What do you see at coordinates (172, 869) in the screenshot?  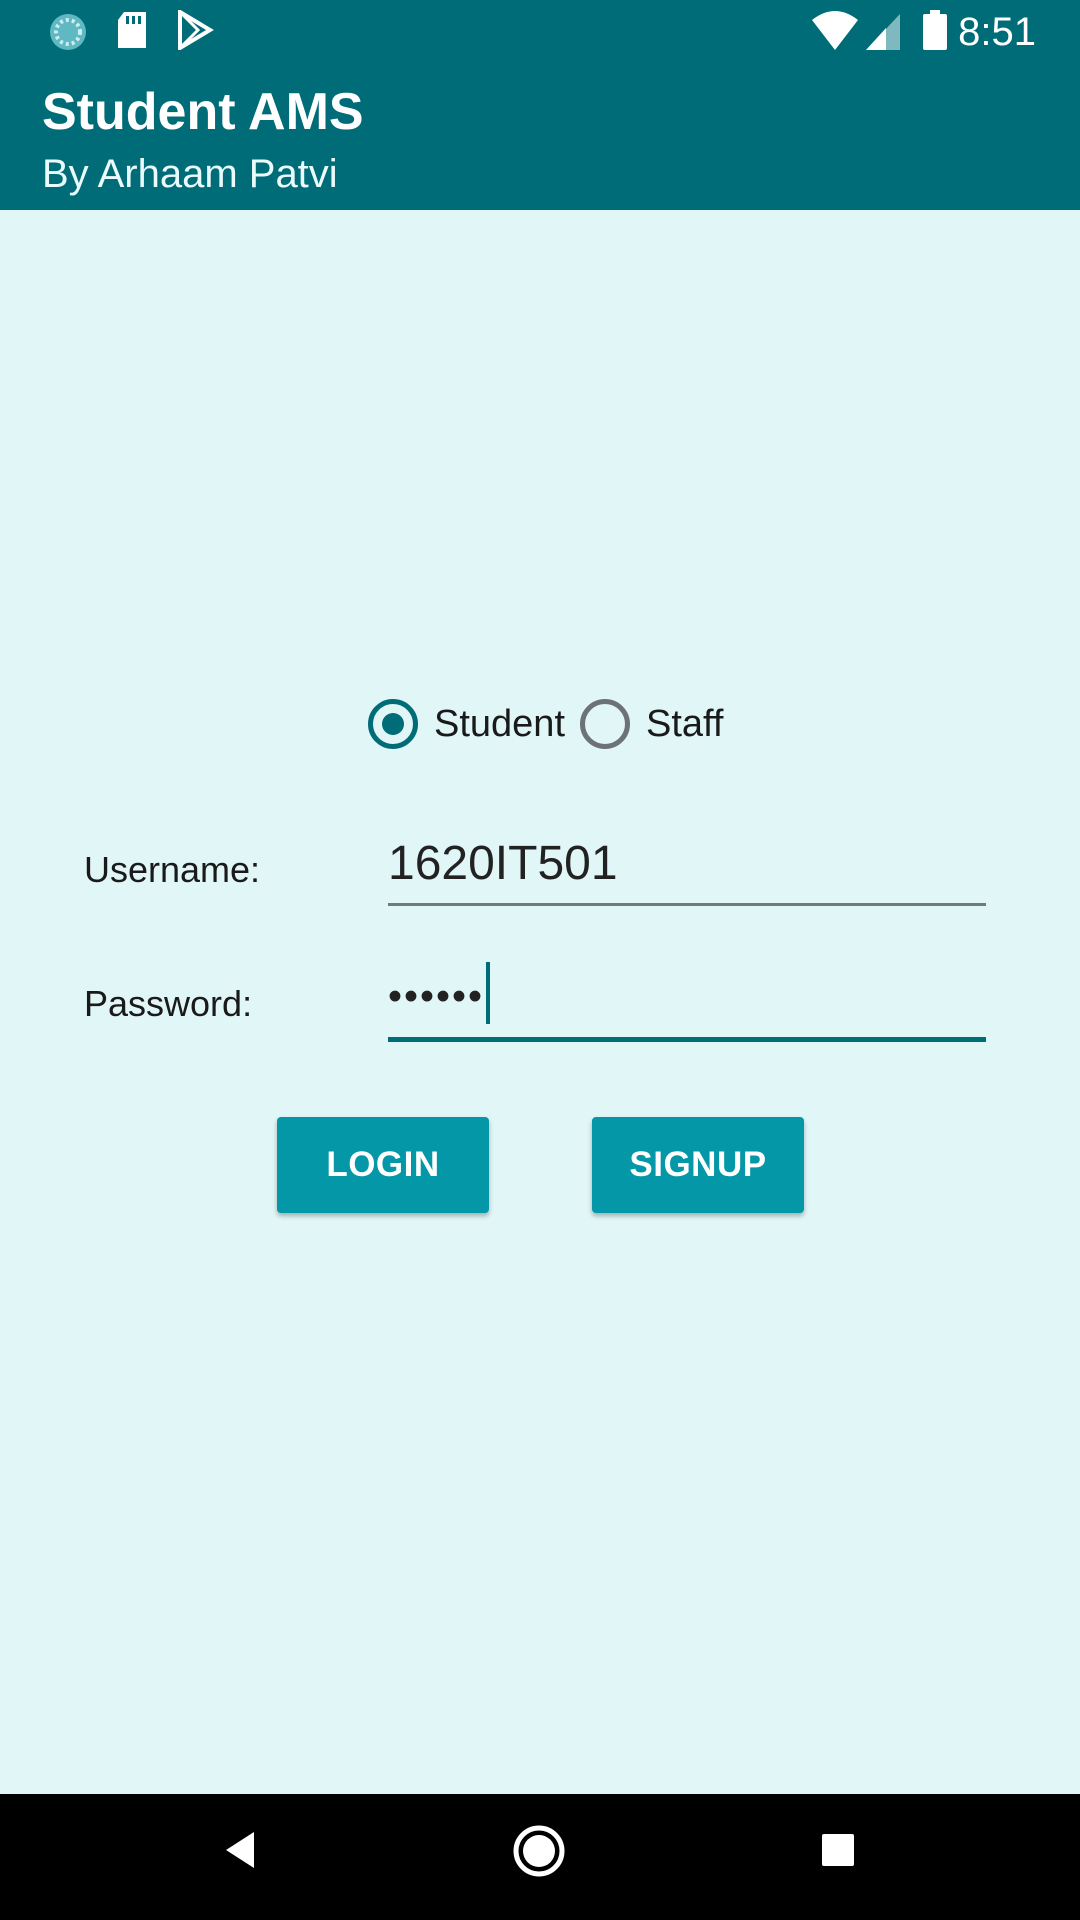 I see `username-label: Username:` at bounding box center [172, 869].